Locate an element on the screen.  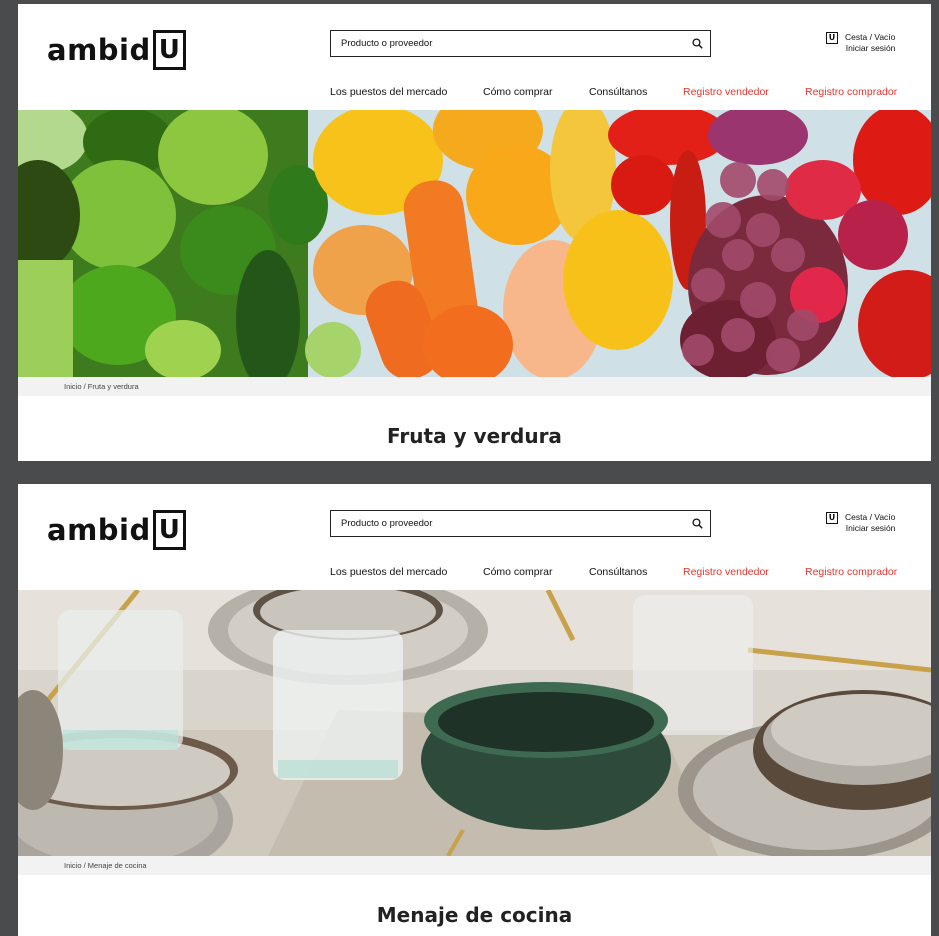
breadcrumb-current: Menaje de cocina is located at coordinates (117, 865).